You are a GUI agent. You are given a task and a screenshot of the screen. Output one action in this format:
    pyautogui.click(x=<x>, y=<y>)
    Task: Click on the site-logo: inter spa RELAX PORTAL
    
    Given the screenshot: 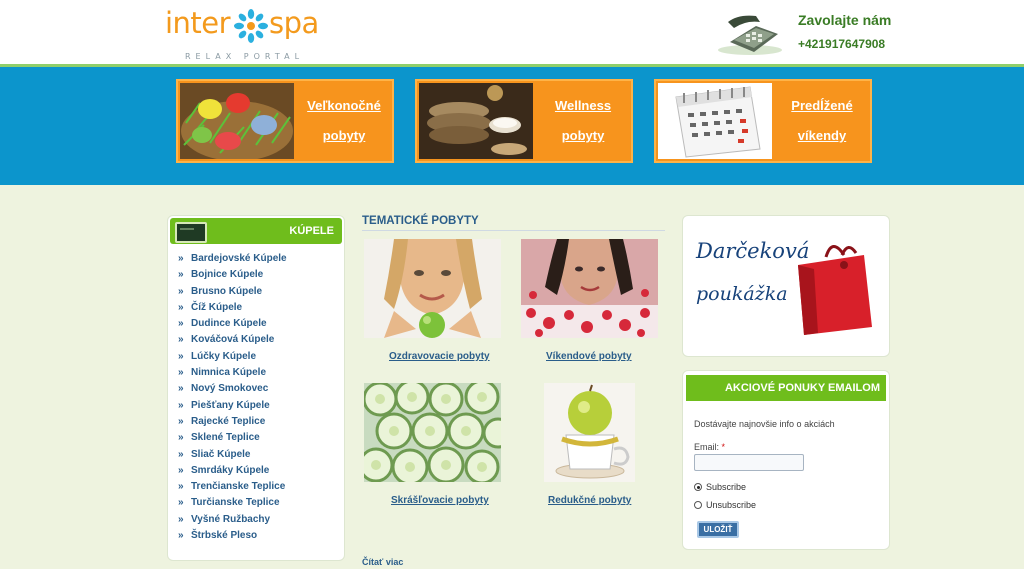 What is the action you would take?
    pyautogui.click(x=245, y=34)
    